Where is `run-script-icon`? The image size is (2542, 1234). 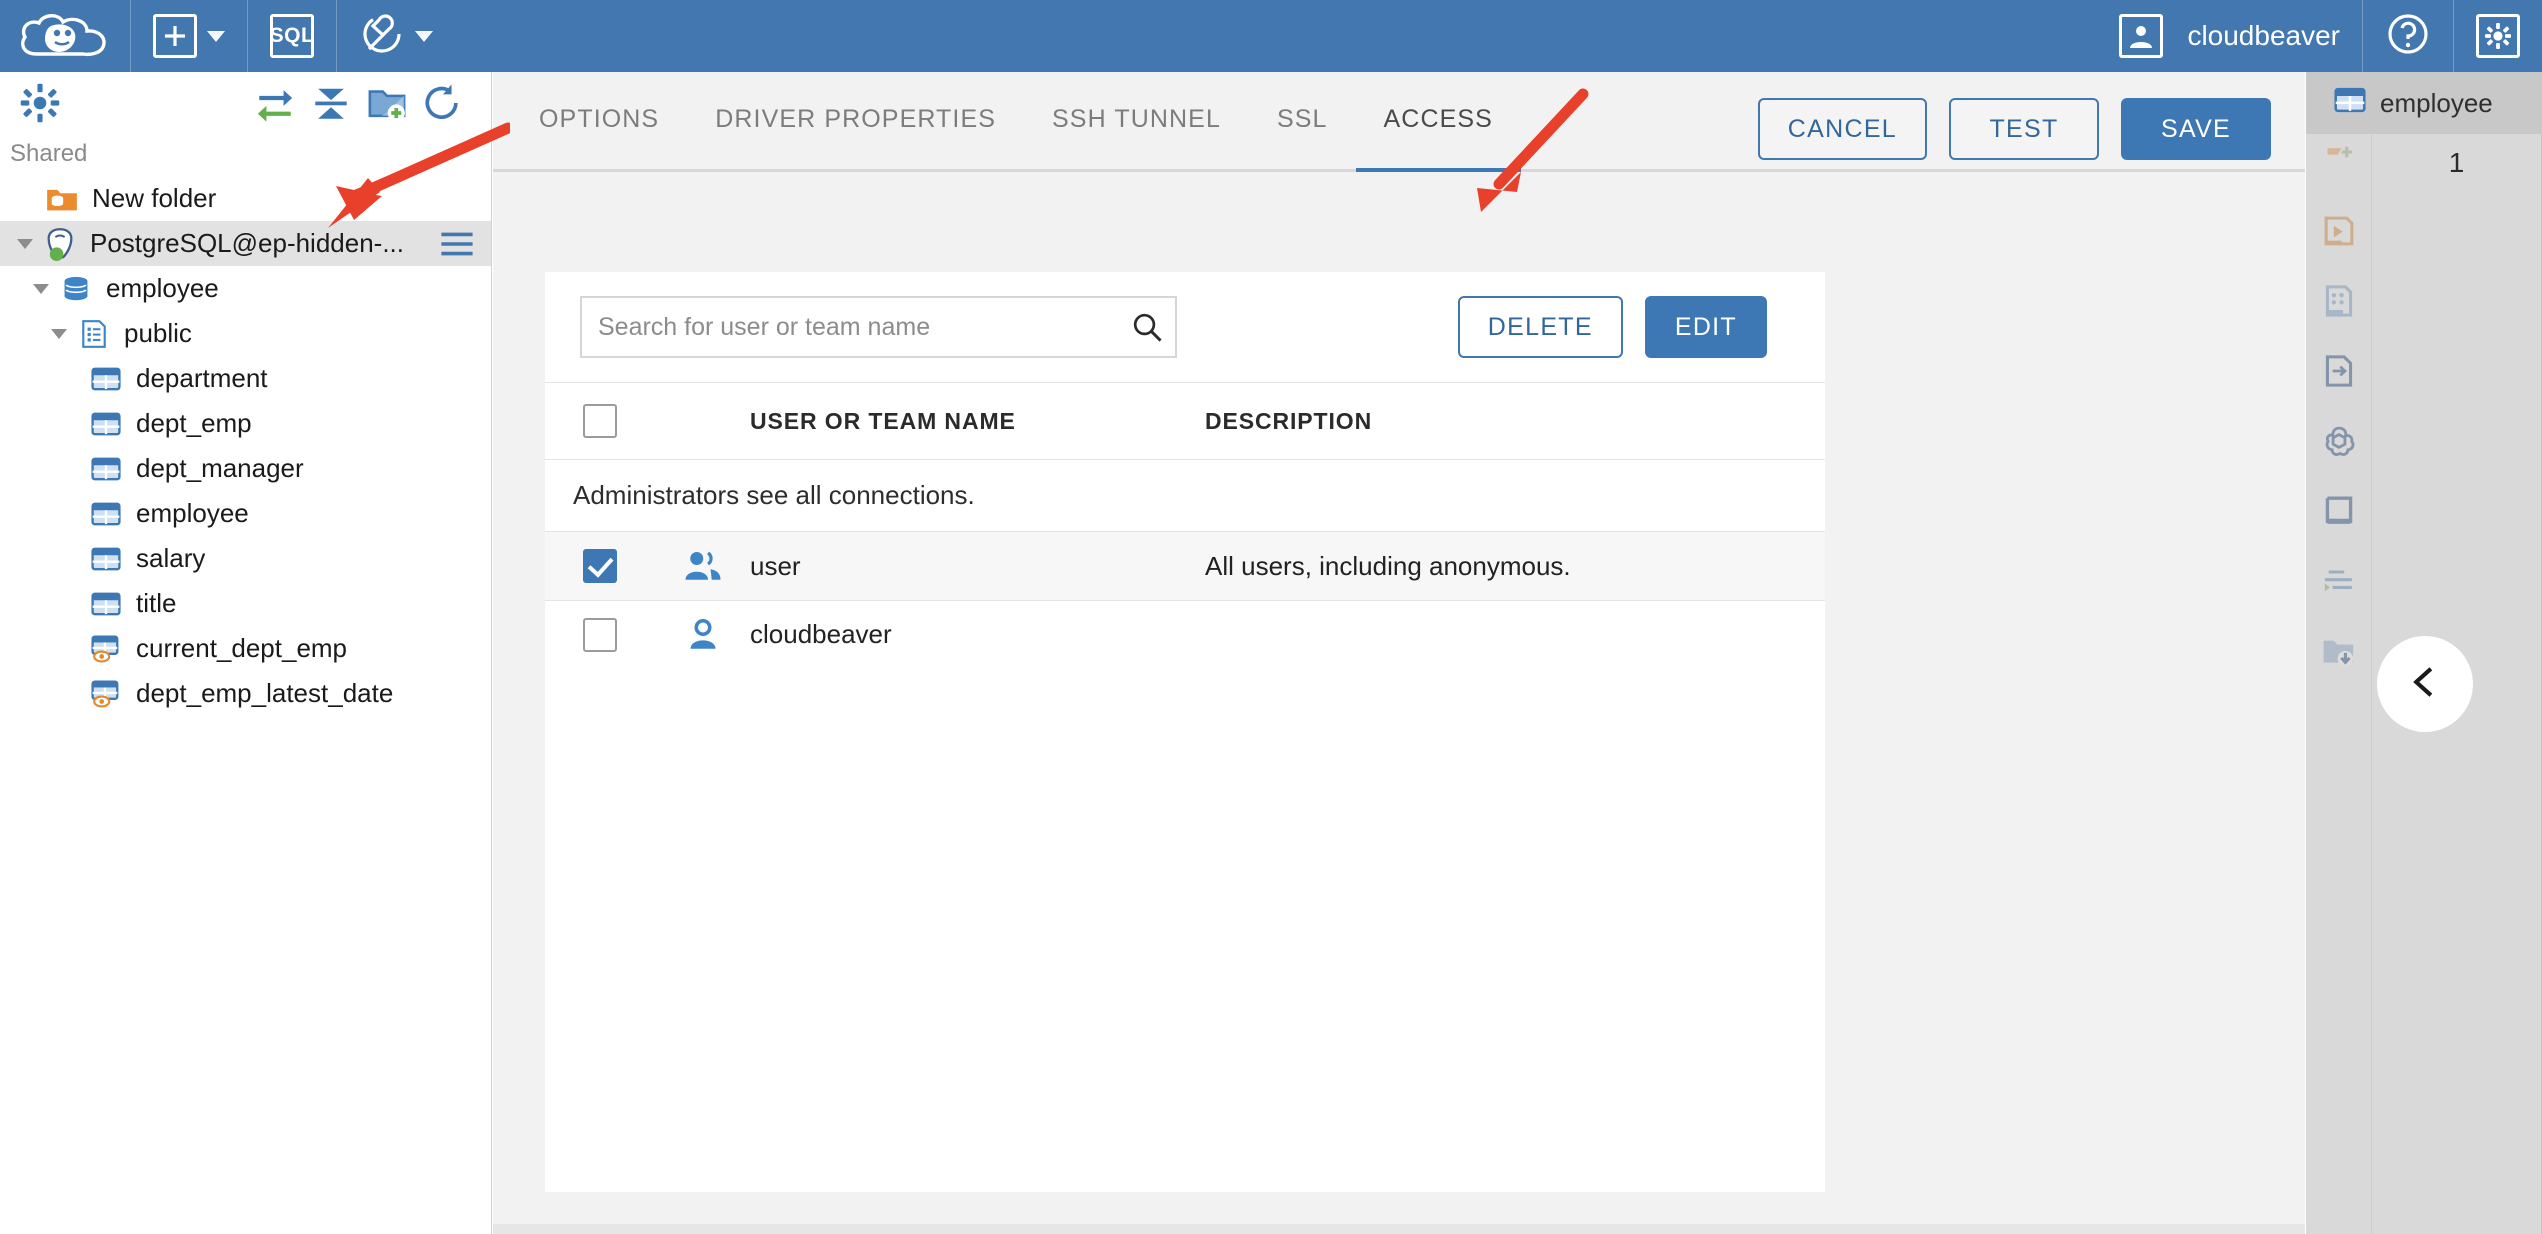 run-script-icon is located at coordinates (2339, 231).